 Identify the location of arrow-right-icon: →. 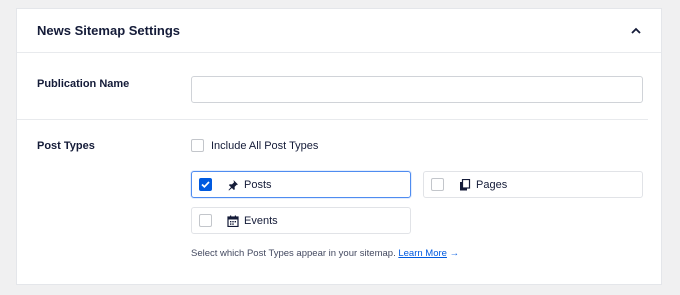
(454, 253).